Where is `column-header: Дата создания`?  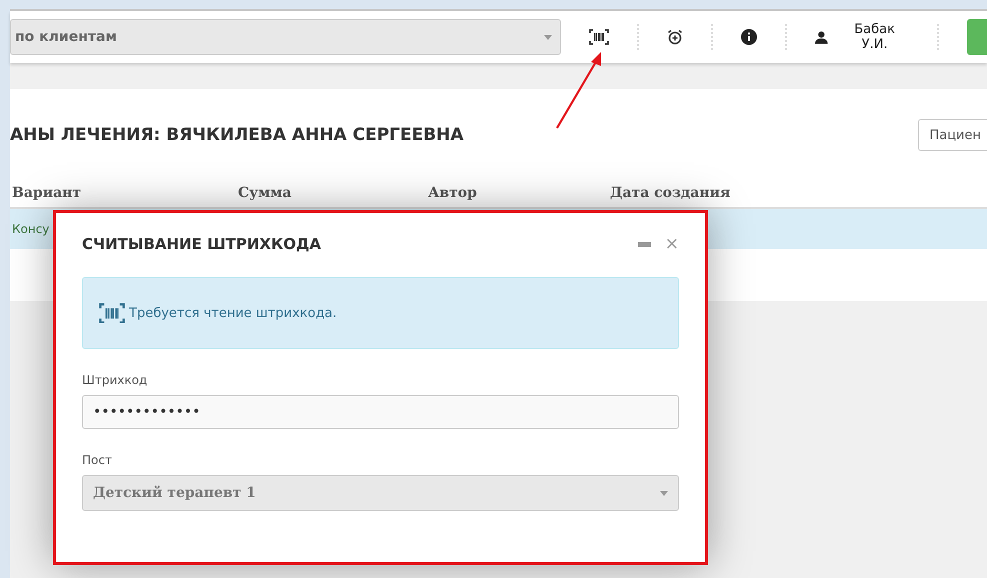
column-header: Дата создания is located at coordinates (671, 194).